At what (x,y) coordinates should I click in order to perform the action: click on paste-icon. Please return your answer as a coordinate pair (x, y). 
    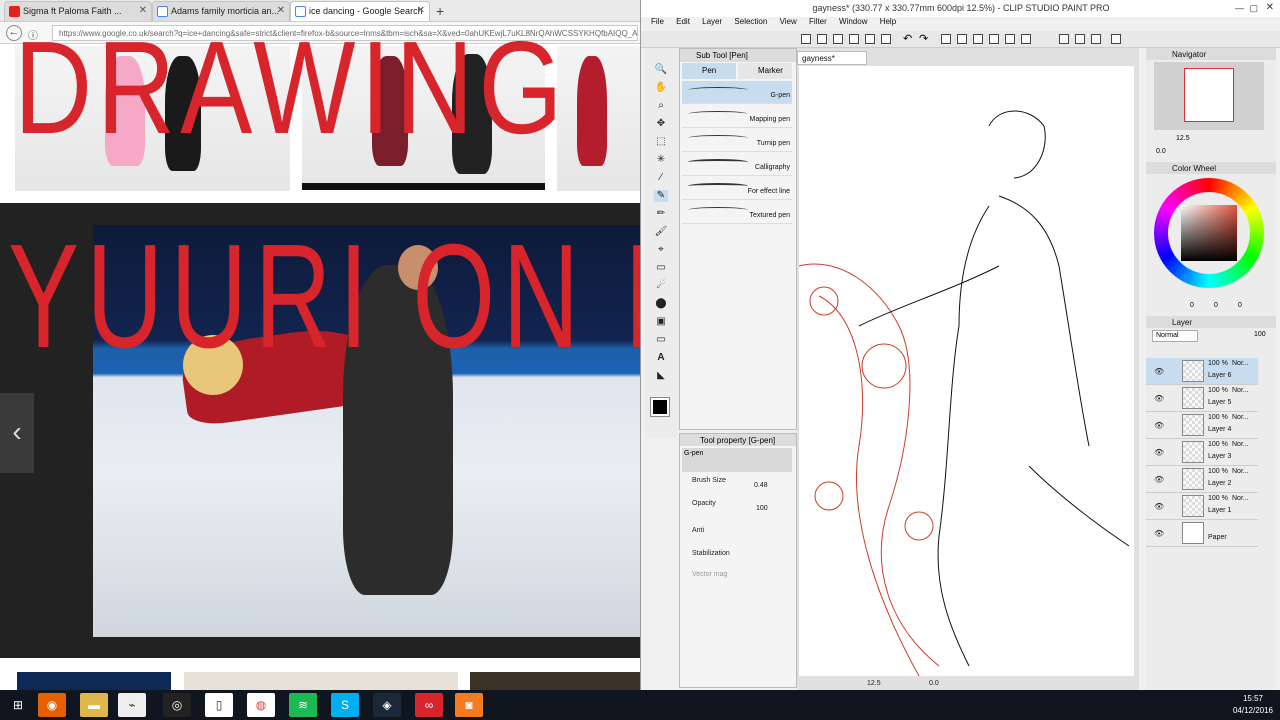
    Looking at the image, I should click on (886, 39).